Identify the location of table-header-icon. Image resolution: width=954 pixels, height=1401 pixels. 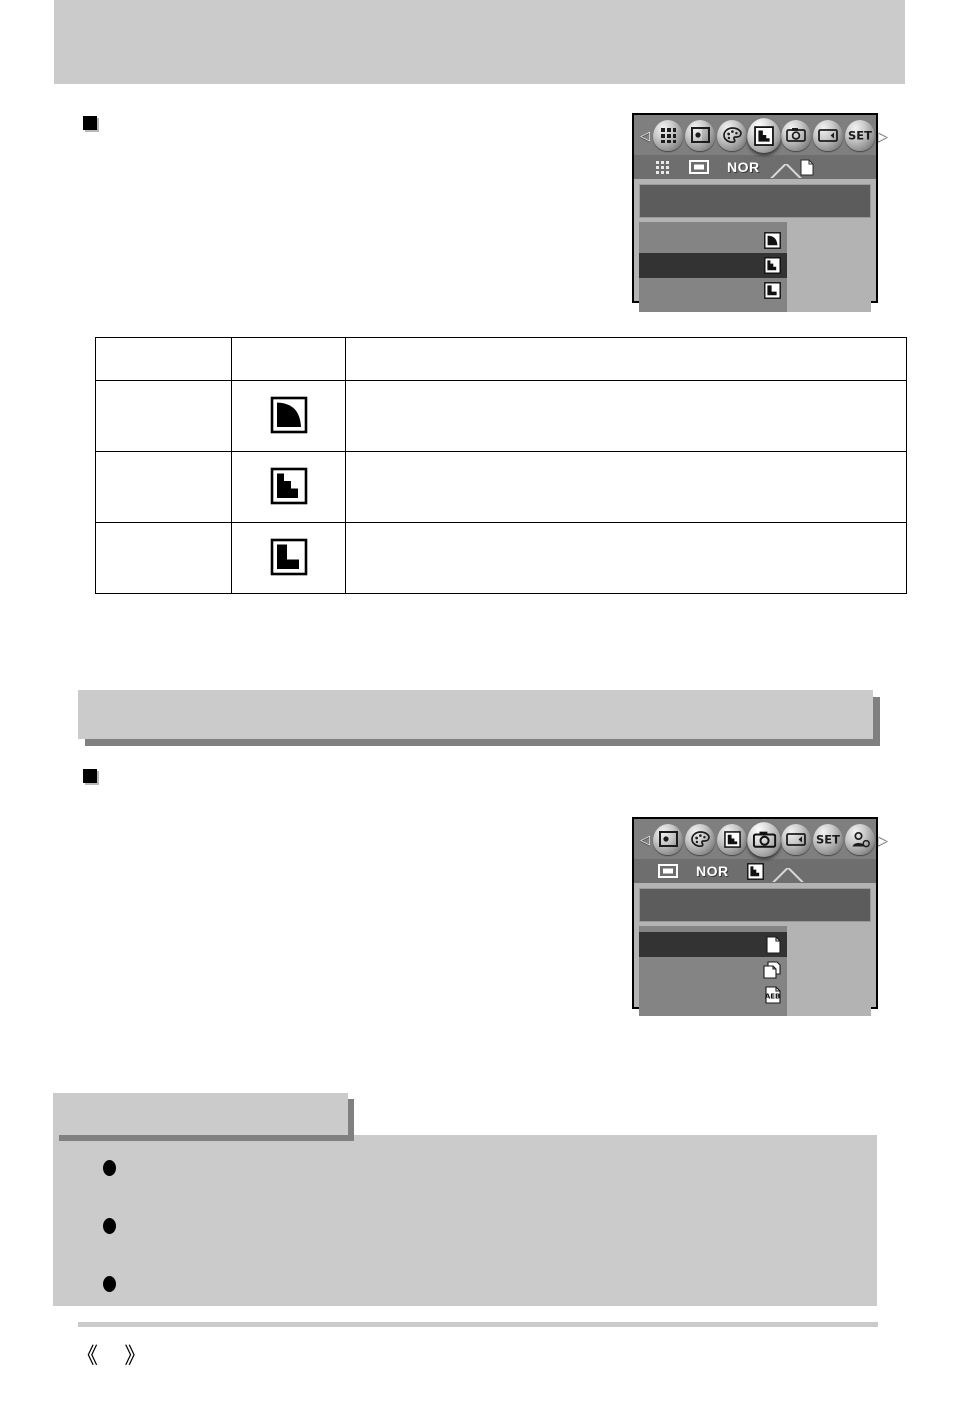
(288, 359).